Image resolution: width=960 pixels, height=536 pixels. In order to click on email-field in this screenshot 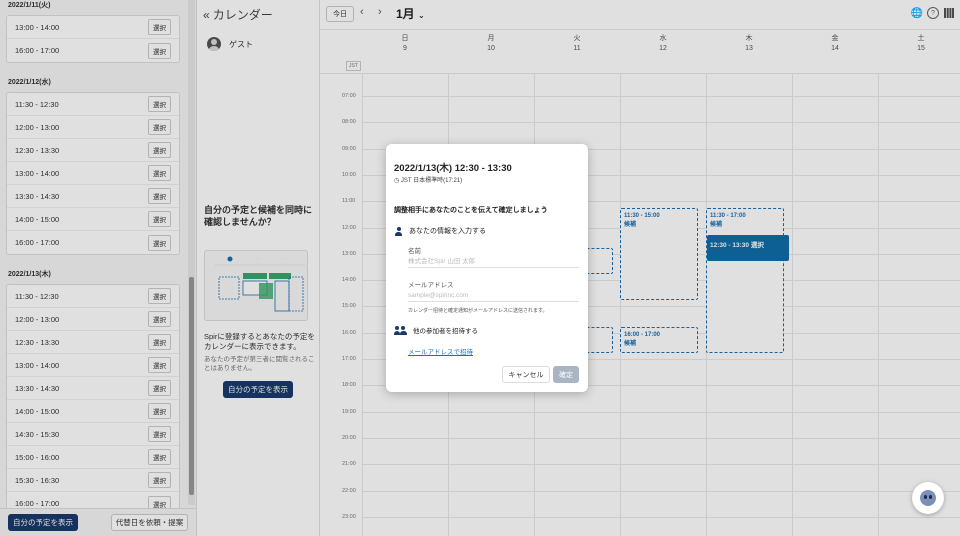, I will do `click(493, 295)`.